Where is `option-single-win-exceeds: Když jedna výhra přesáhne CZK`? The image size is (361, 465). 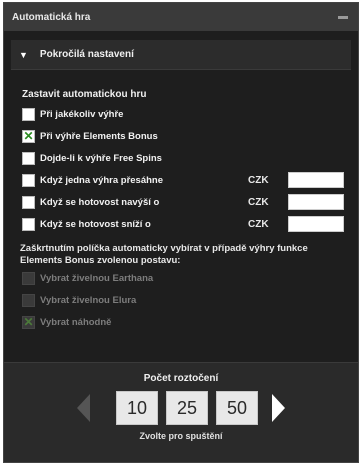 option-single-win-exceeds: Když jedna výhra přesáhne CZK is located at coordinates (183, 180).